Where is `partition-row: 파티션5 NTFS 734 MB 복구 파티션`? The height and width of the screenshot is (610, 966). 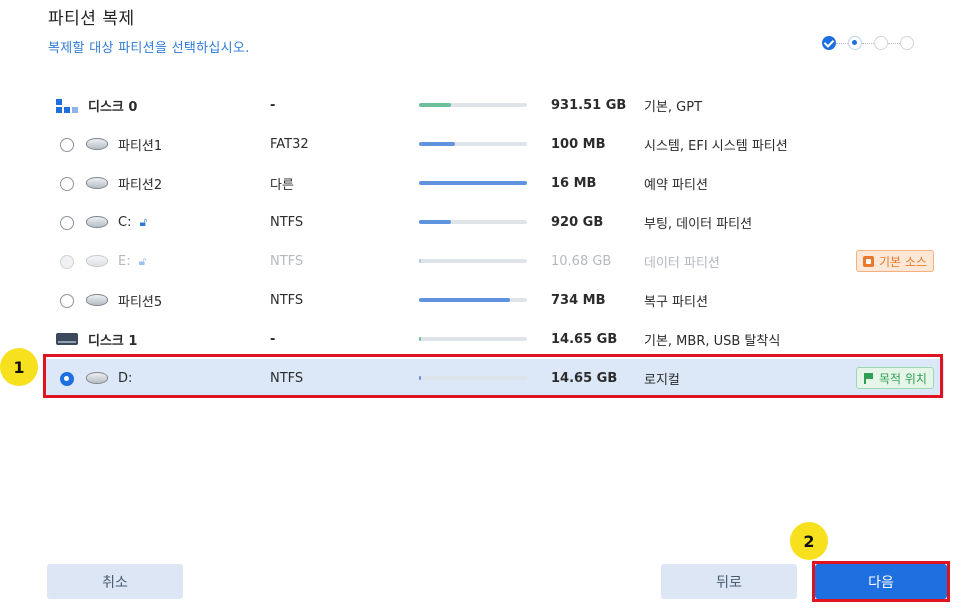 partition-row: 파티션5 NTFS 734 MB 복구 파티션 is located at coordinates (494, 300).